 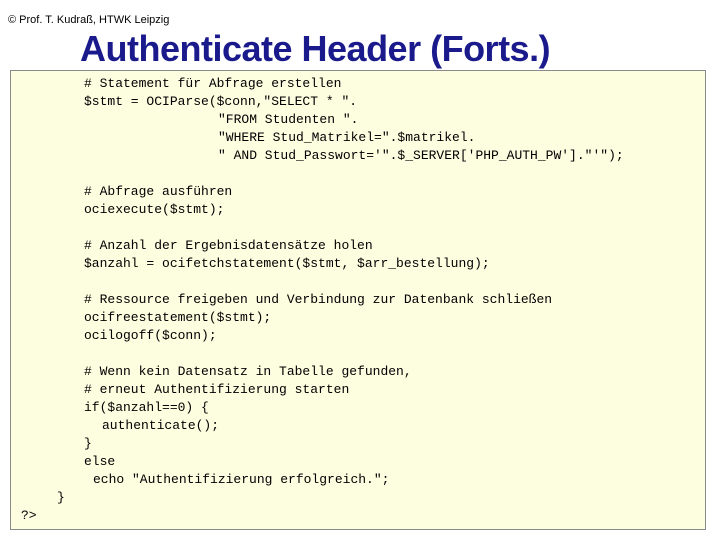 I want to click on code-line: ociexecute($stmt);, so click(x=154, y=209).